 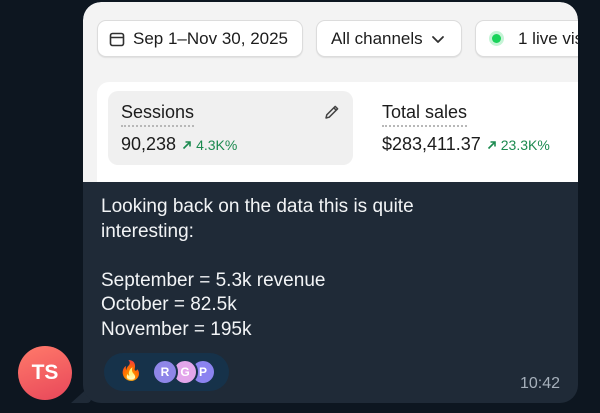 I want to click on metric-change: 4.3K%, so click(x=209, y=145).